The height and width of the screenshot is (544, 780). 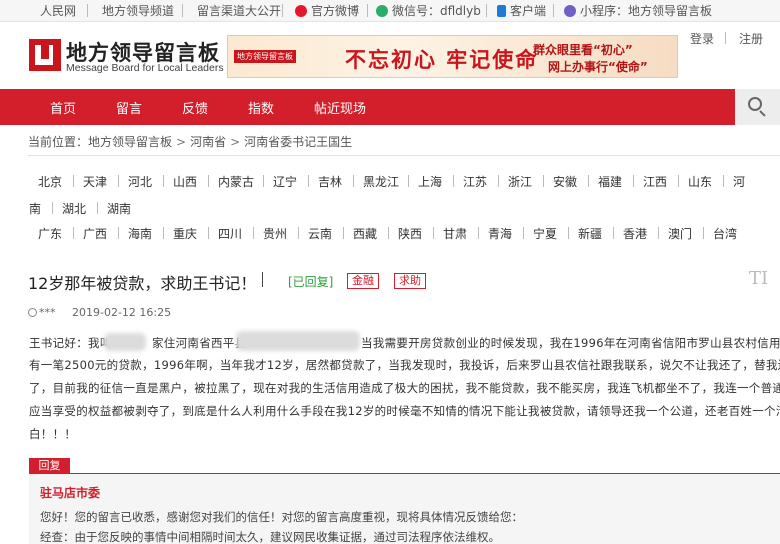 What do you see at coordinates (195, 107) in the screenshot?
I see `nav-item-feedback: 反馈` at bounding box center [195, 107].